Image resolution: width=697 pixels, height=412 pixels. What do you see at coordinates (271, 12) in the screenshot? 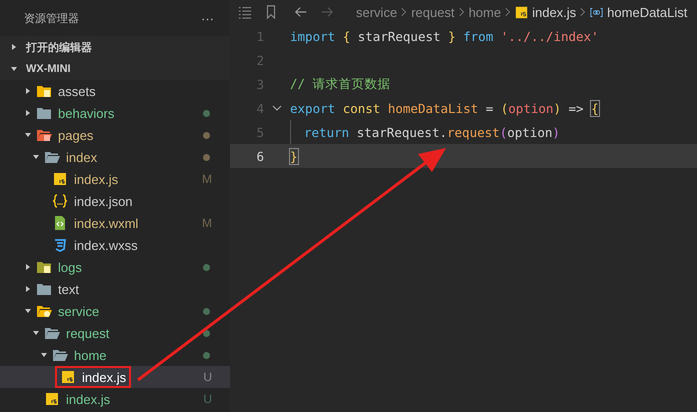
I see `bookmark-icon` at bounding box center [271, 12].